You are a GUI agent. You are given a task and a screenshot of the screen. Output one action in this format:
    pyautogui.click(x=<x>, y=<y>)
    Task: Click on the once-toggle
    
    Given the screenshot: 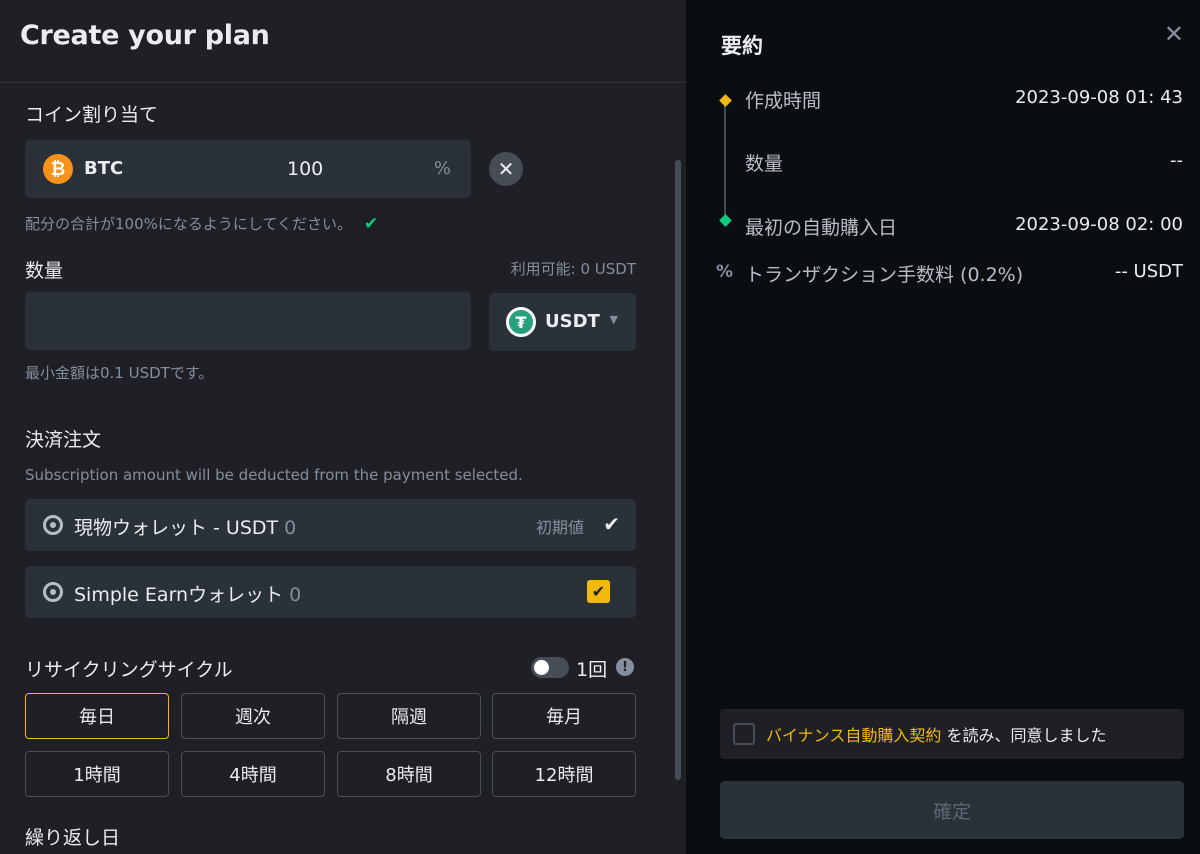 What is the action you would take?
    pyautogui.click(x=550, y=667)
    